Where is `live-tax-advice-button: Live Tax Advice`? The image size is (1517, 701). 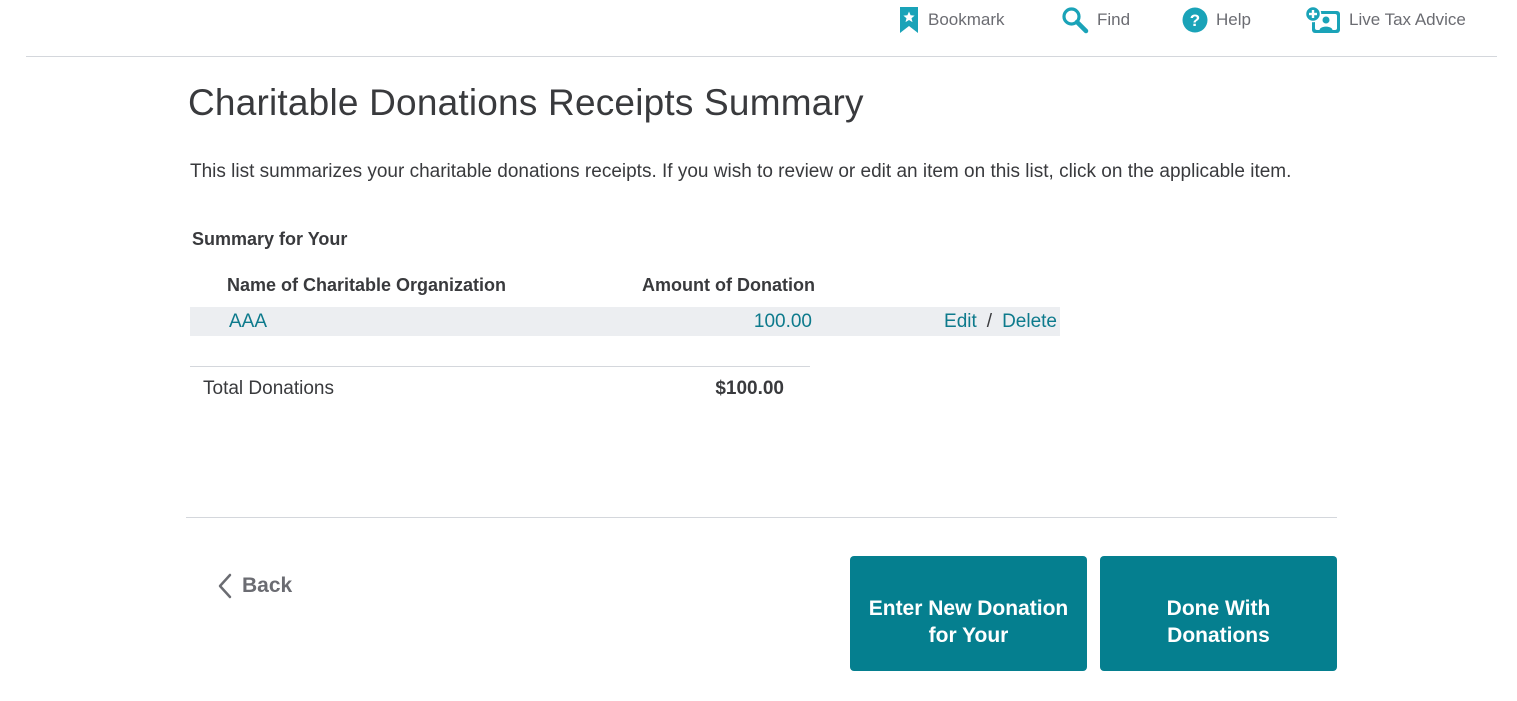 live-tax-advice-button: Live Tax Advice is located at coordinates (1385, 20).